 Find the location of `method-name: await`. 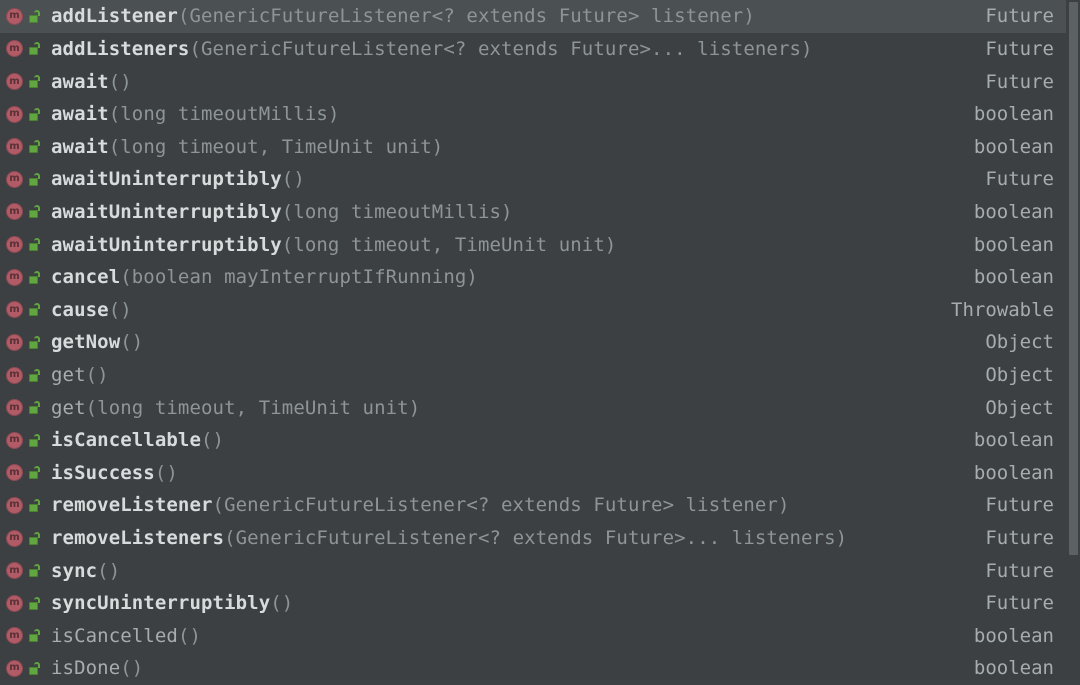

method-name: await is located at coordinates (80, 146).